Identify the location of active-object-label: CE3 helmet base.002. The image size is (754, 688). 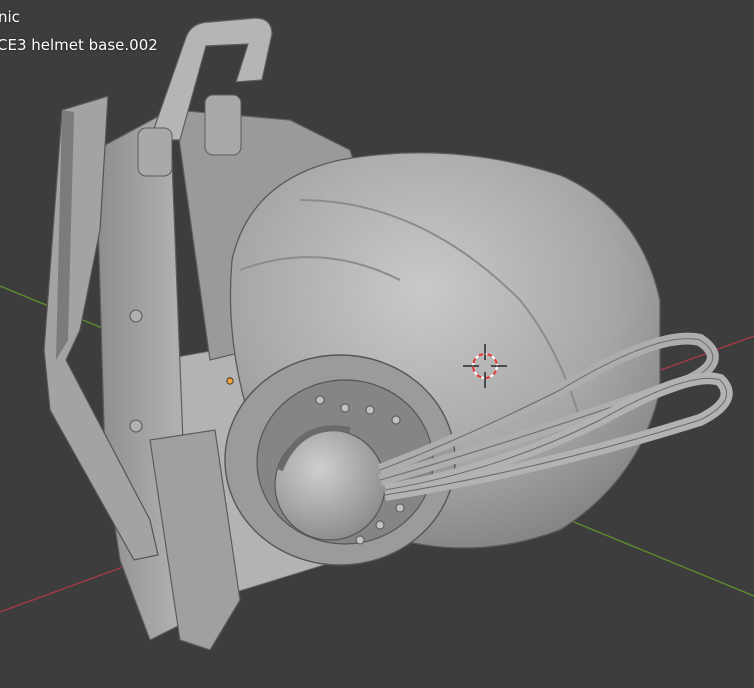
(79, 45).